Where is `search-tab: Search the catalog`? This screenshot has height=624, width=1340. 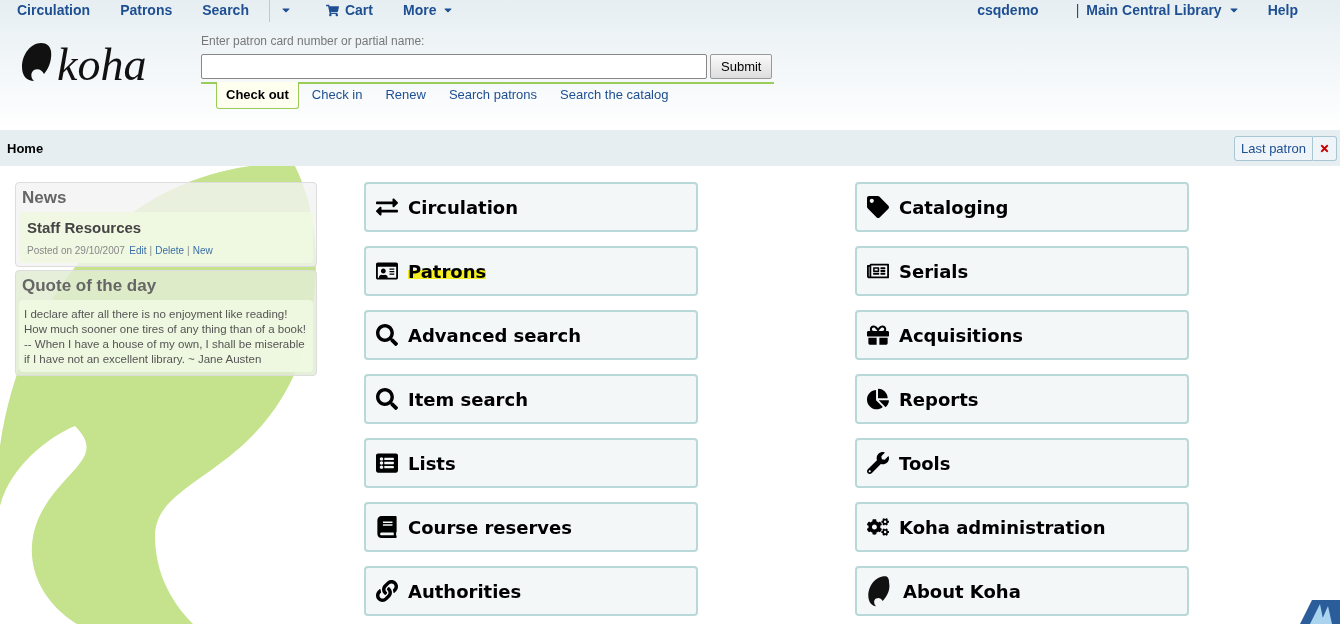
search-tab: Search the catalog is located at coordinates (614, 95).